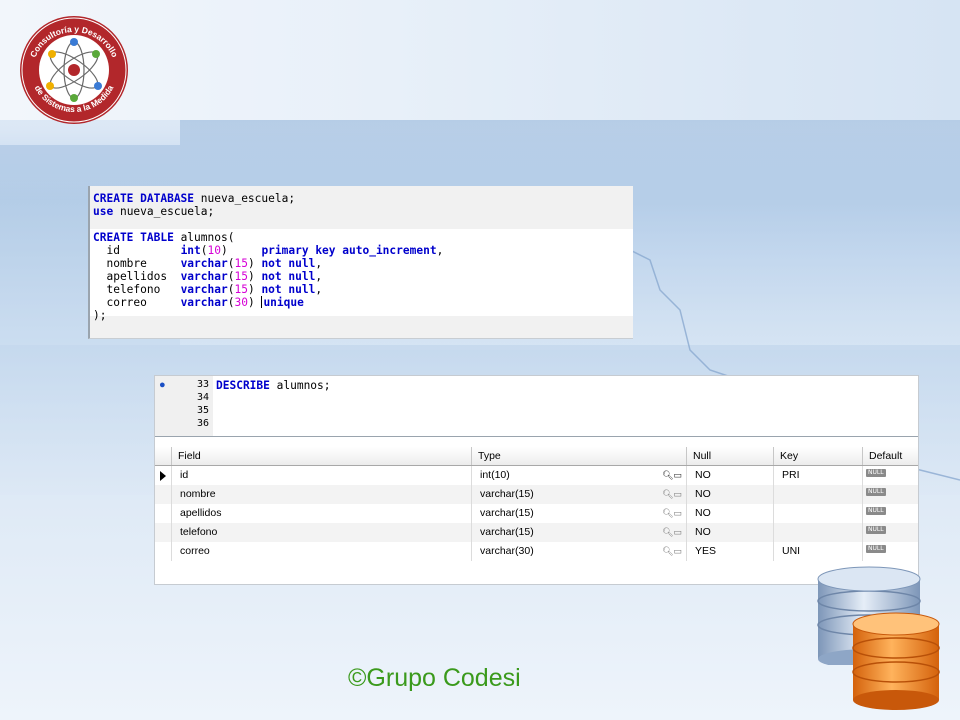 This screenshot has height=720, width=960. I want to click on table-row: telefono varchar(15) 🔍︎▭ NO NULL, so click(536, 532).